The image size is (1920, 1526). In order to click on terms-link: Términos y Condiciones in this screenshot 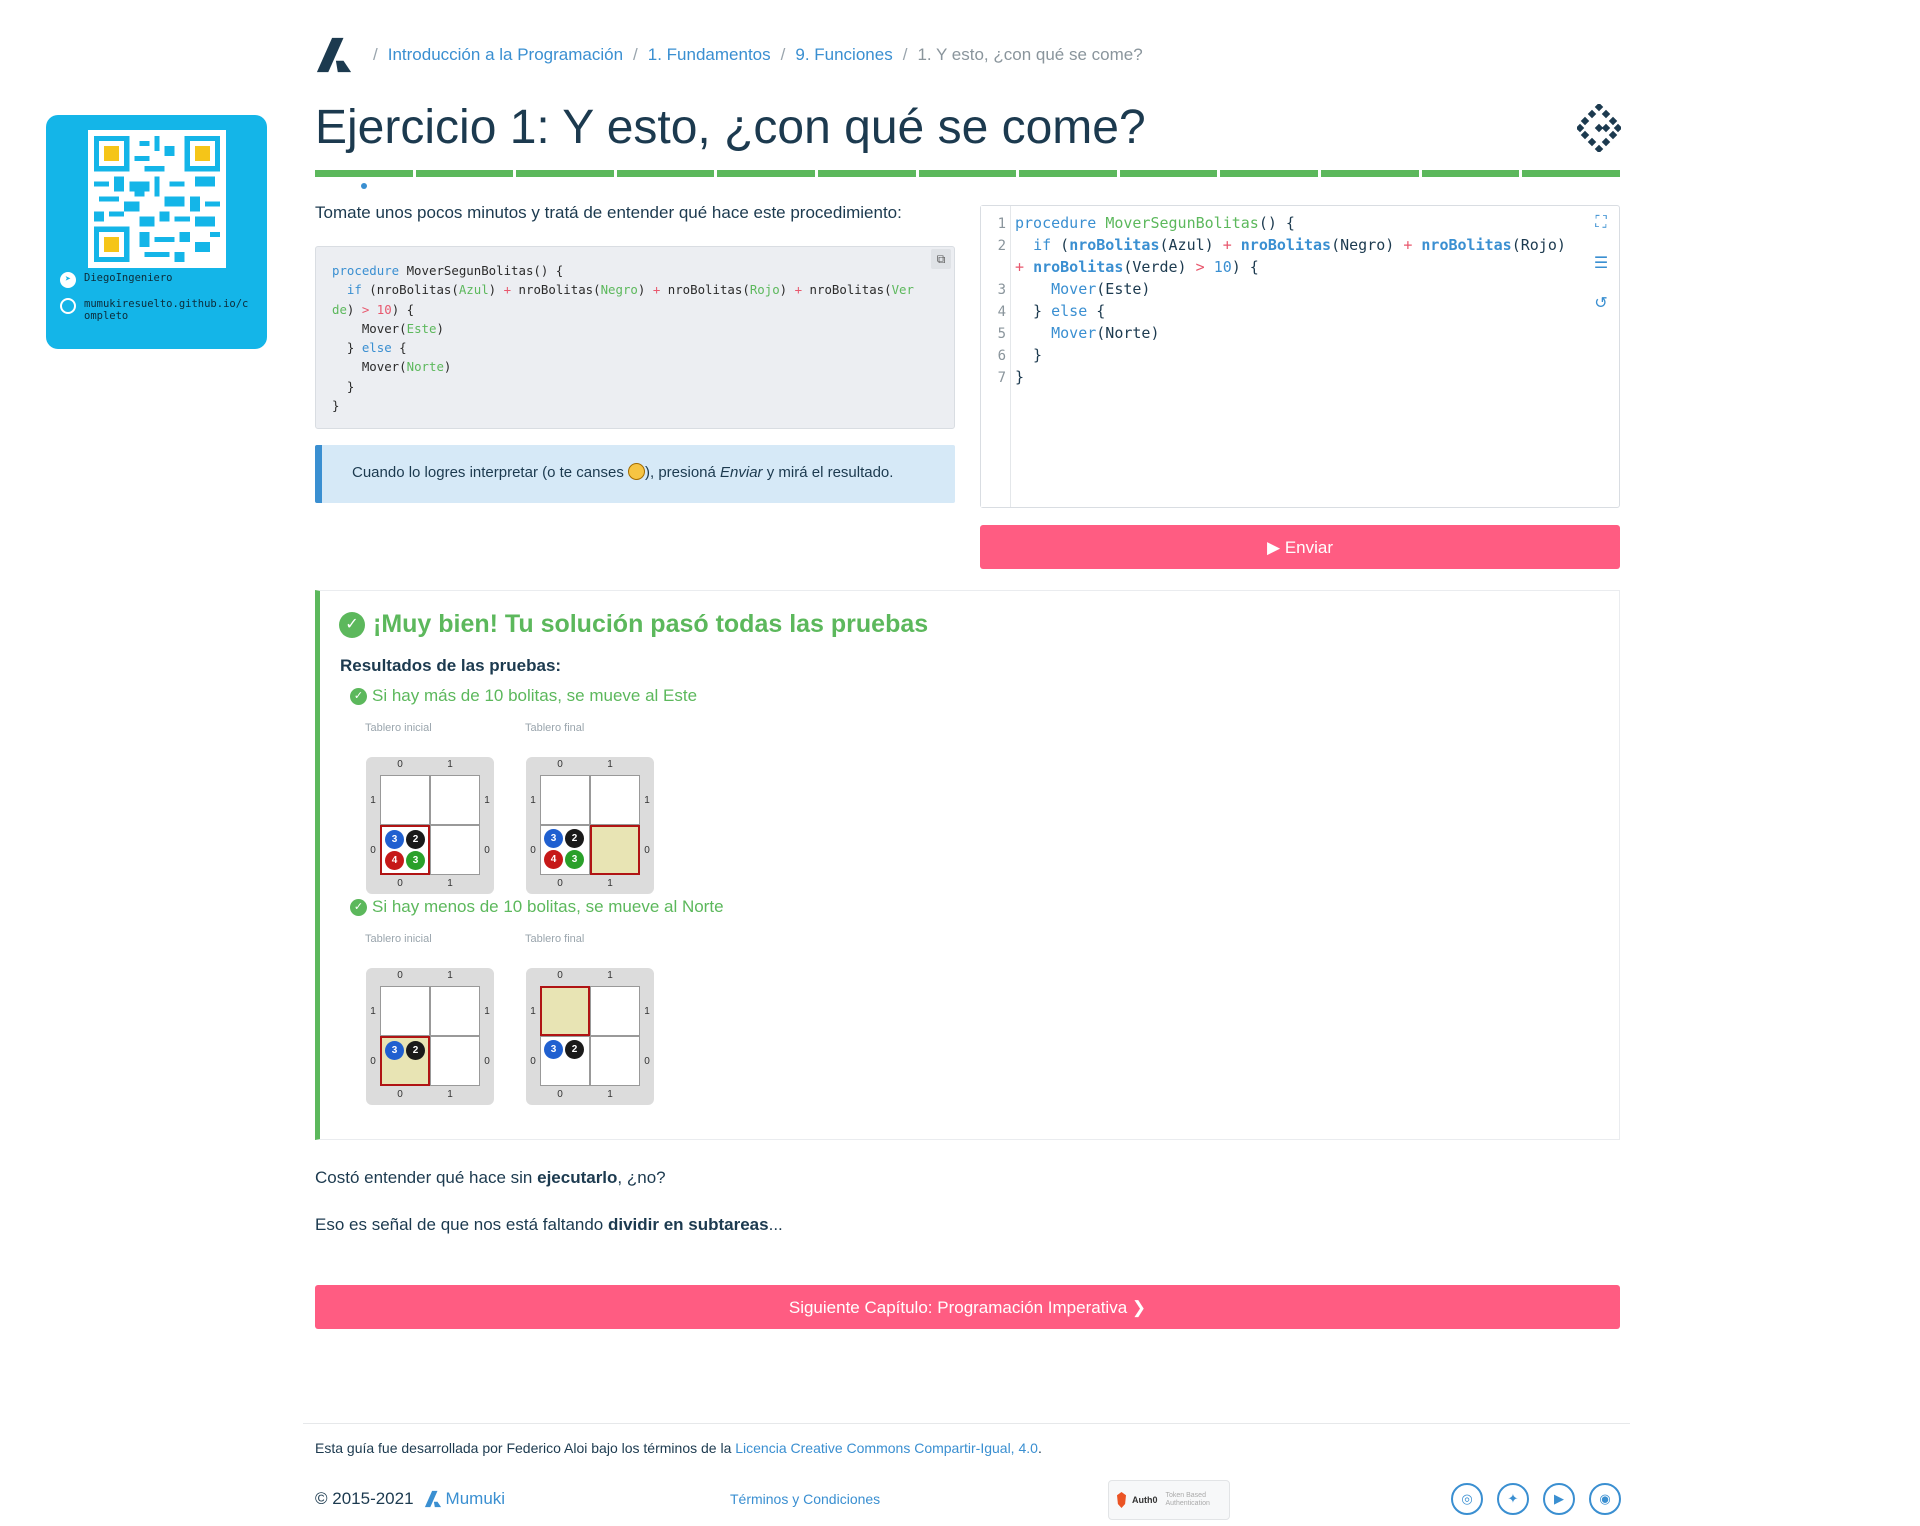, I will do `click(805, 1499)`.